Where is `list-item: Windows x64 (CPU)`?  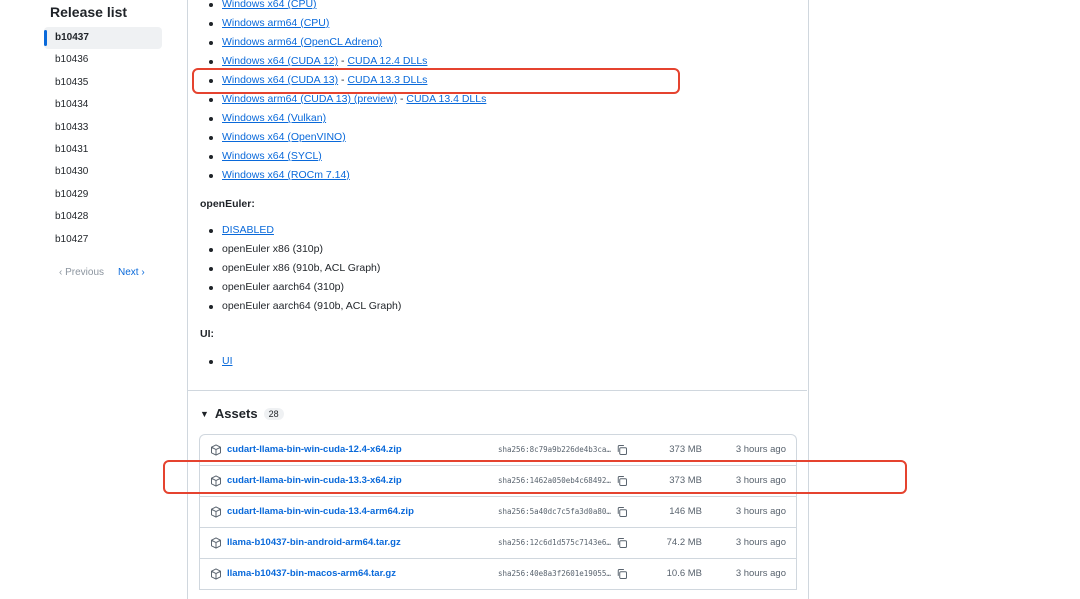 list-item: Windows x64 (CPU) is located at coordinates (347, 7).